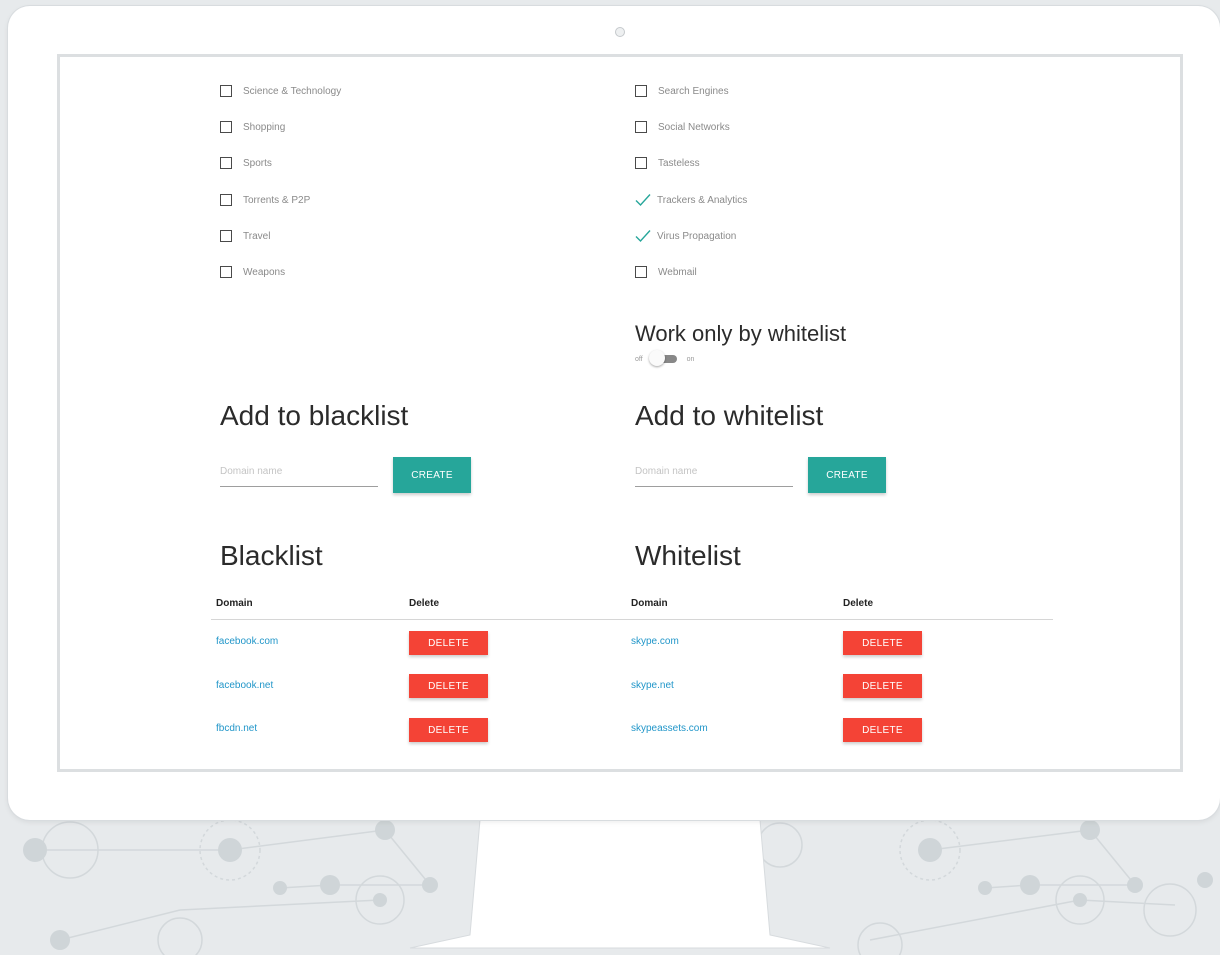  What do you see at coordinates (669, 728) in the screenshot?
I see `whitelist-domain-link: skypeassets.com` at bounding box center [669, 728].